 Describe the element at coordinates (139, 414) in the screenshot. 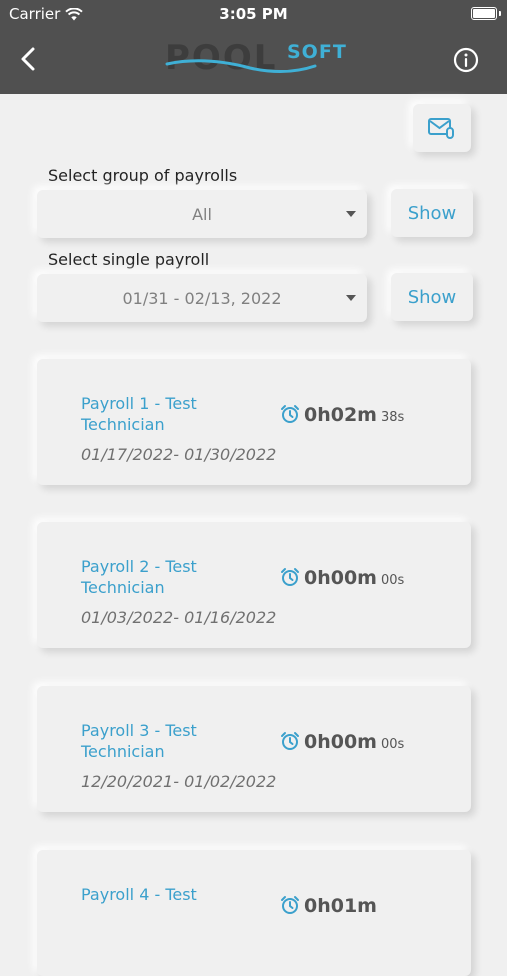

I see `payroll-title: Payroll 1 - Test Technician` at that location.